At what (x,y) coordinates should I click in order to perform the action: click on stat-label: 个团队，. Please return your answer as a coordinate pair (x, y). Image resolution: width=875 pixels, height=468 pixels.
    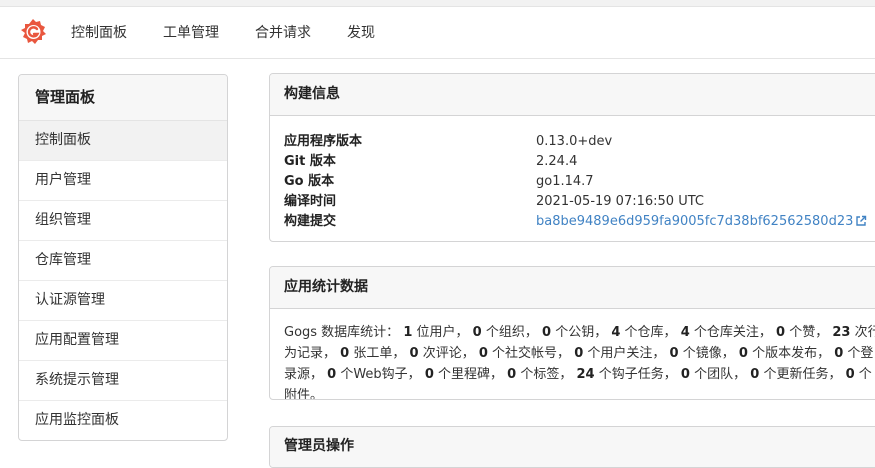
    Looking at the image, I should click on (720, 374).